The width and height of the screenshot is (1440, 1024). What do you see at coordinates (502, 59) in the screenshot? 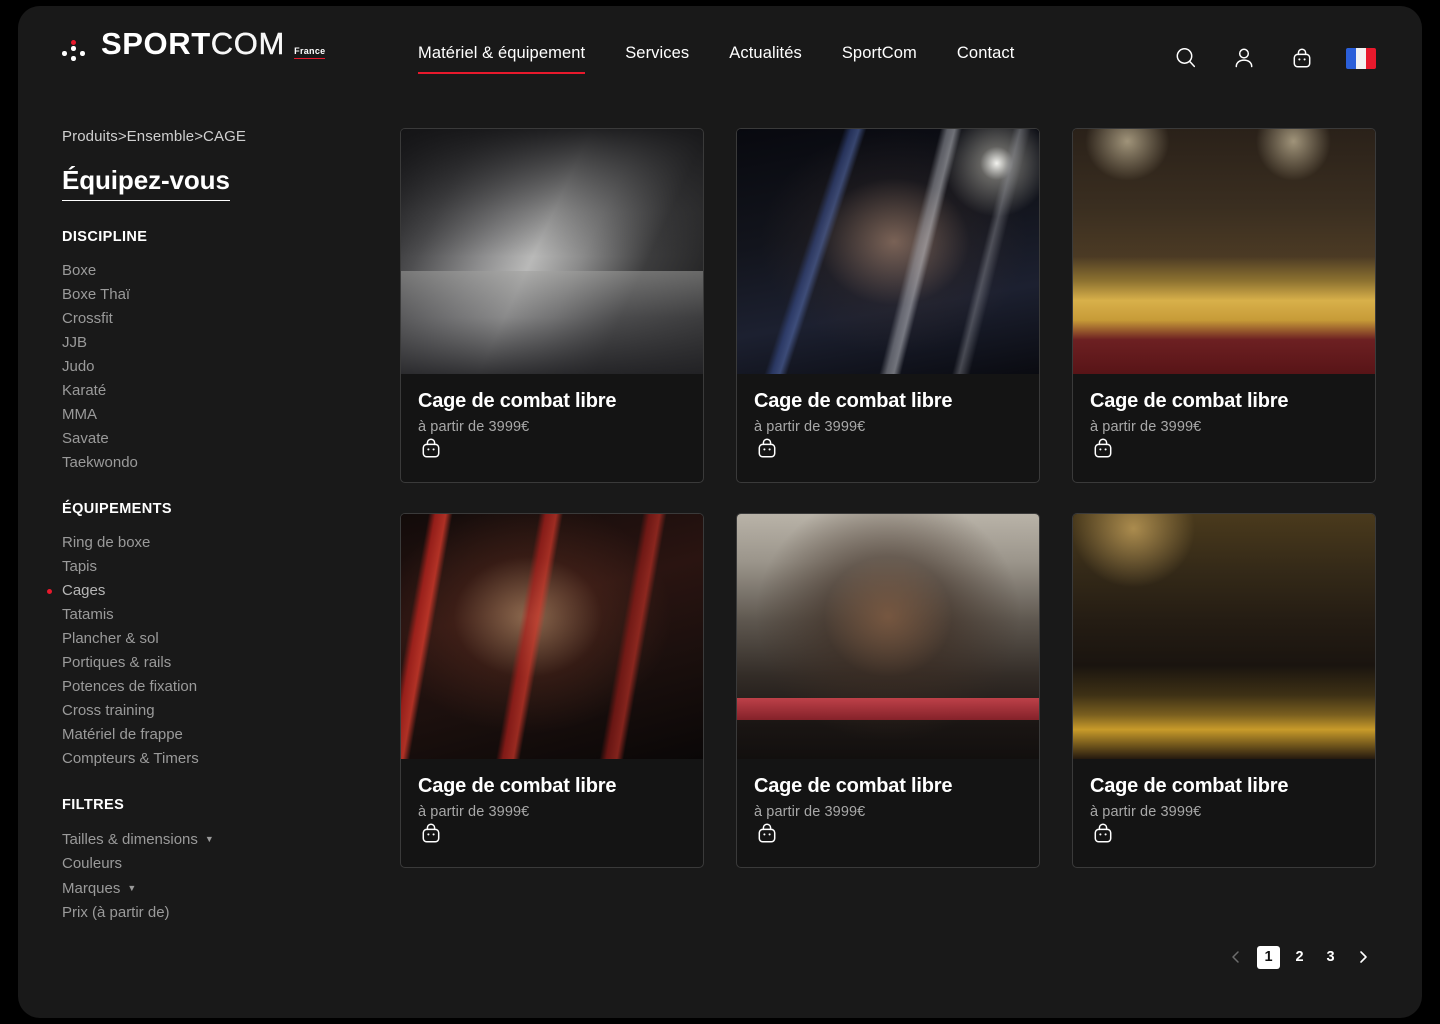
I see `nav-item-materiel: Matériel & équipement` at bounding box center [502, 59].